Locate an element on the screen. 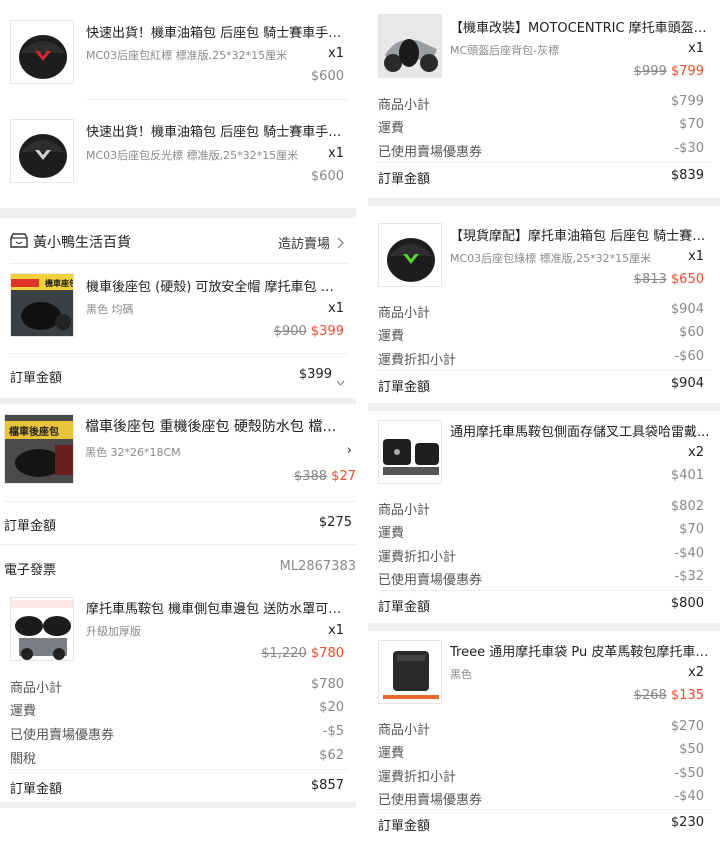 This screenshot has height=845, width=720. product-variant: MC03后座包紅標 標准版,25*32*15厘米 is located at coordinates (187, 55).